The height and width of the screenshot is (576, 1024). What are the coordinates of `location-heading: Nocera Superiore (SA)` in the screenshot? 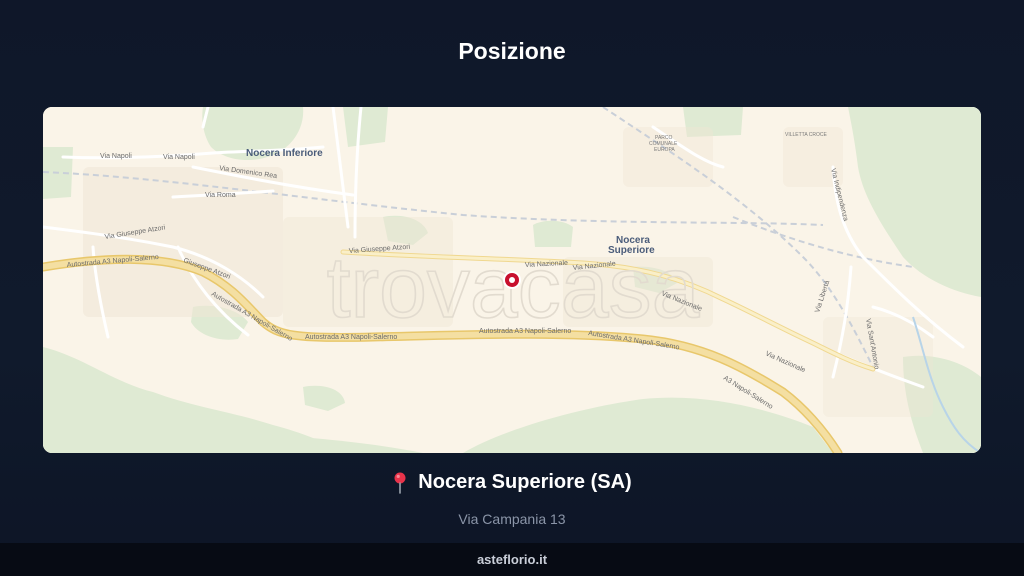 It's located at (512, 482).